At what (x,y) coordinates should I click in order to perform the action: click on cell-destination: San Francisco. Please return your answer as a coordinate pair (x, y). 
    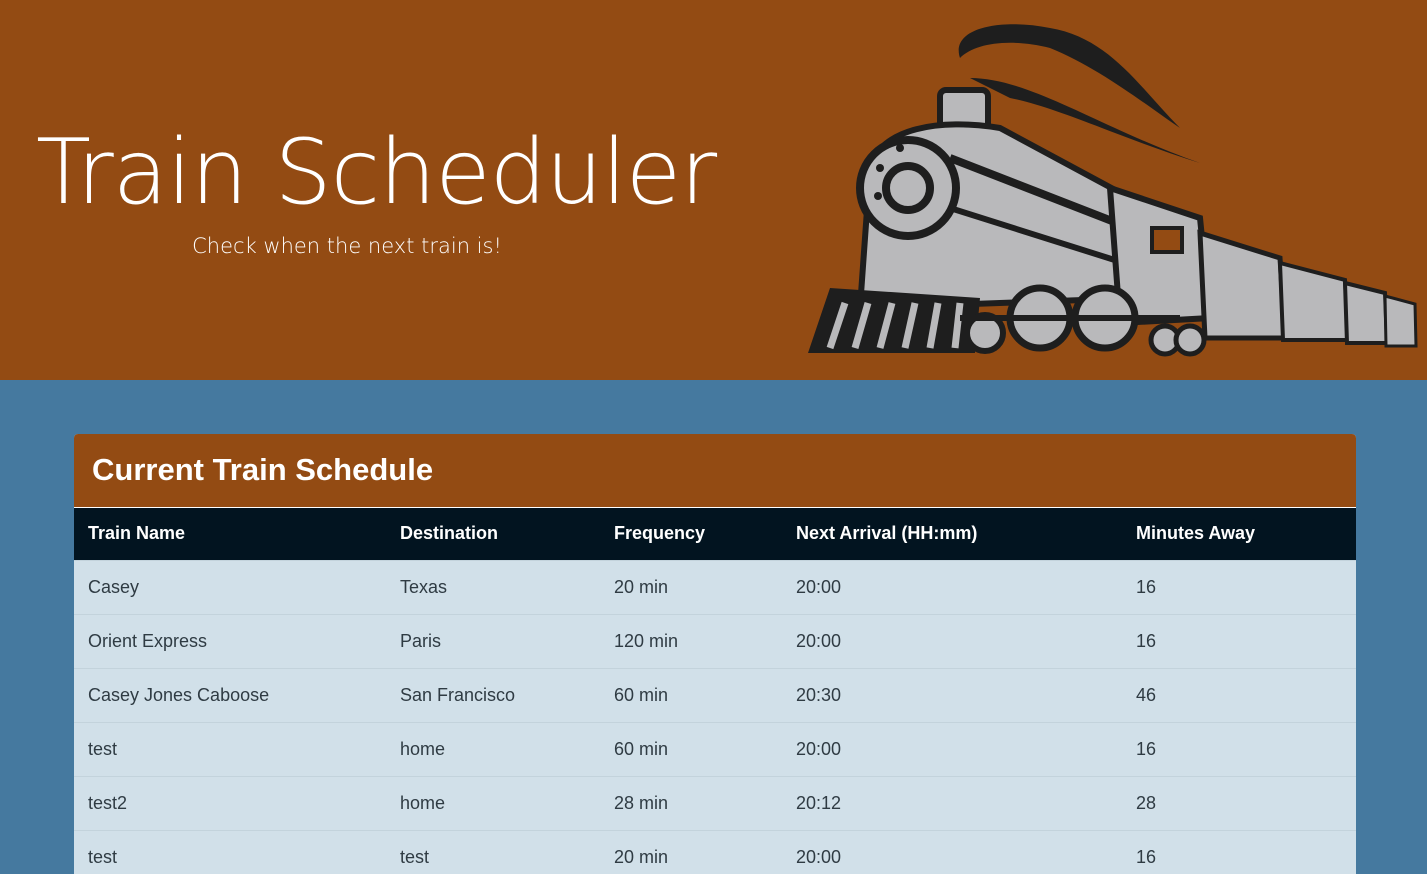
    Looking at the image, I should click on (458, 694).